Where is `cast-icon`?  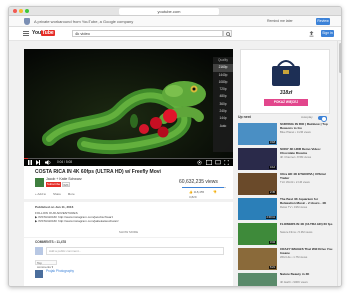
cast-icon is located at coordinates (218, 162).